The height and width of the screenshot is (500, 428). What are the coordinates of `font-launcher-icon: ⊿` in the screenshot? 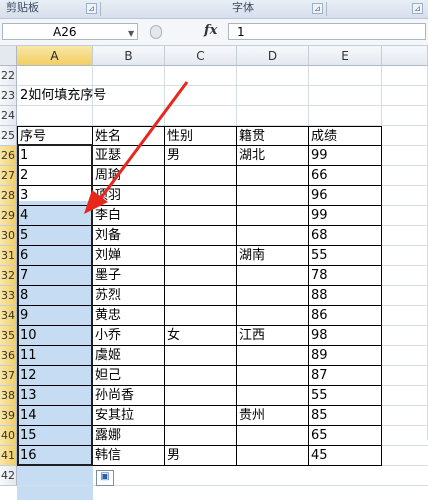 It's located at (317, 8).